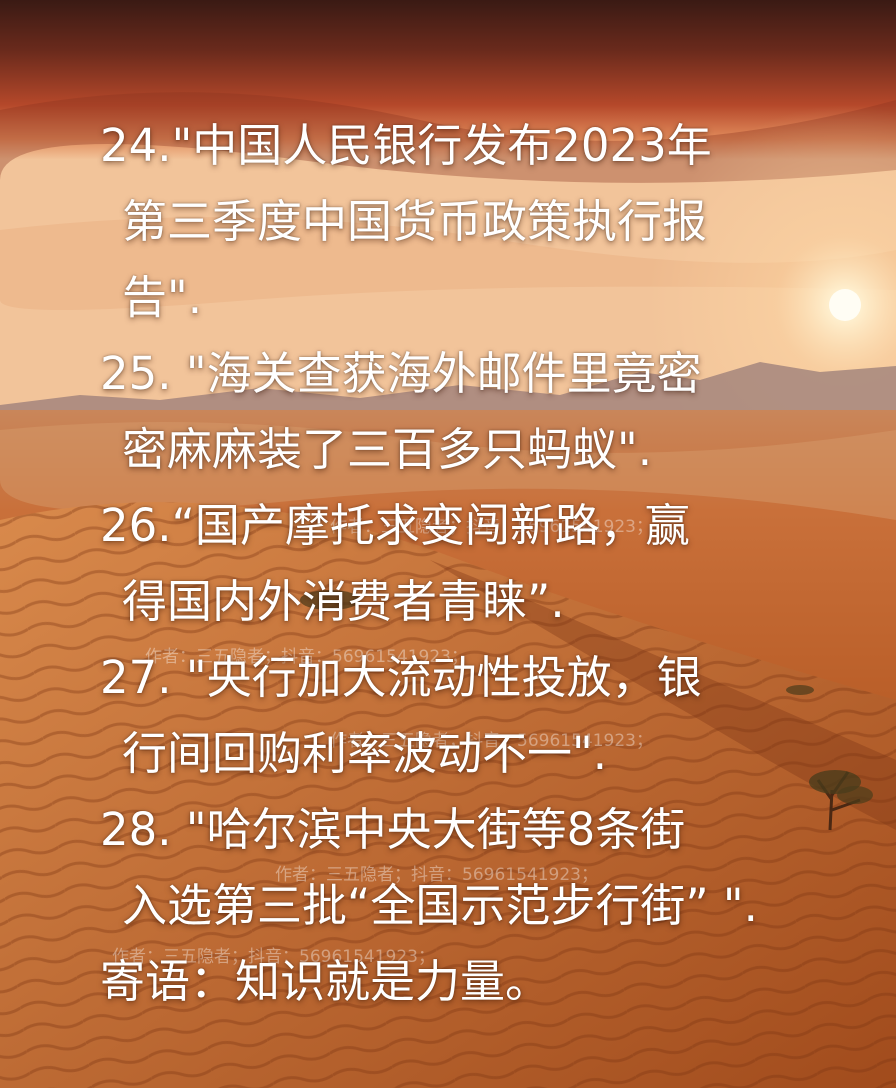 The height and width of the screenshot is (1088, 896). Describe the element at coordinates (393, 829) in the screenshot. I see `news-line: 28. "哈尔滨中央大街等8条街` at that location.